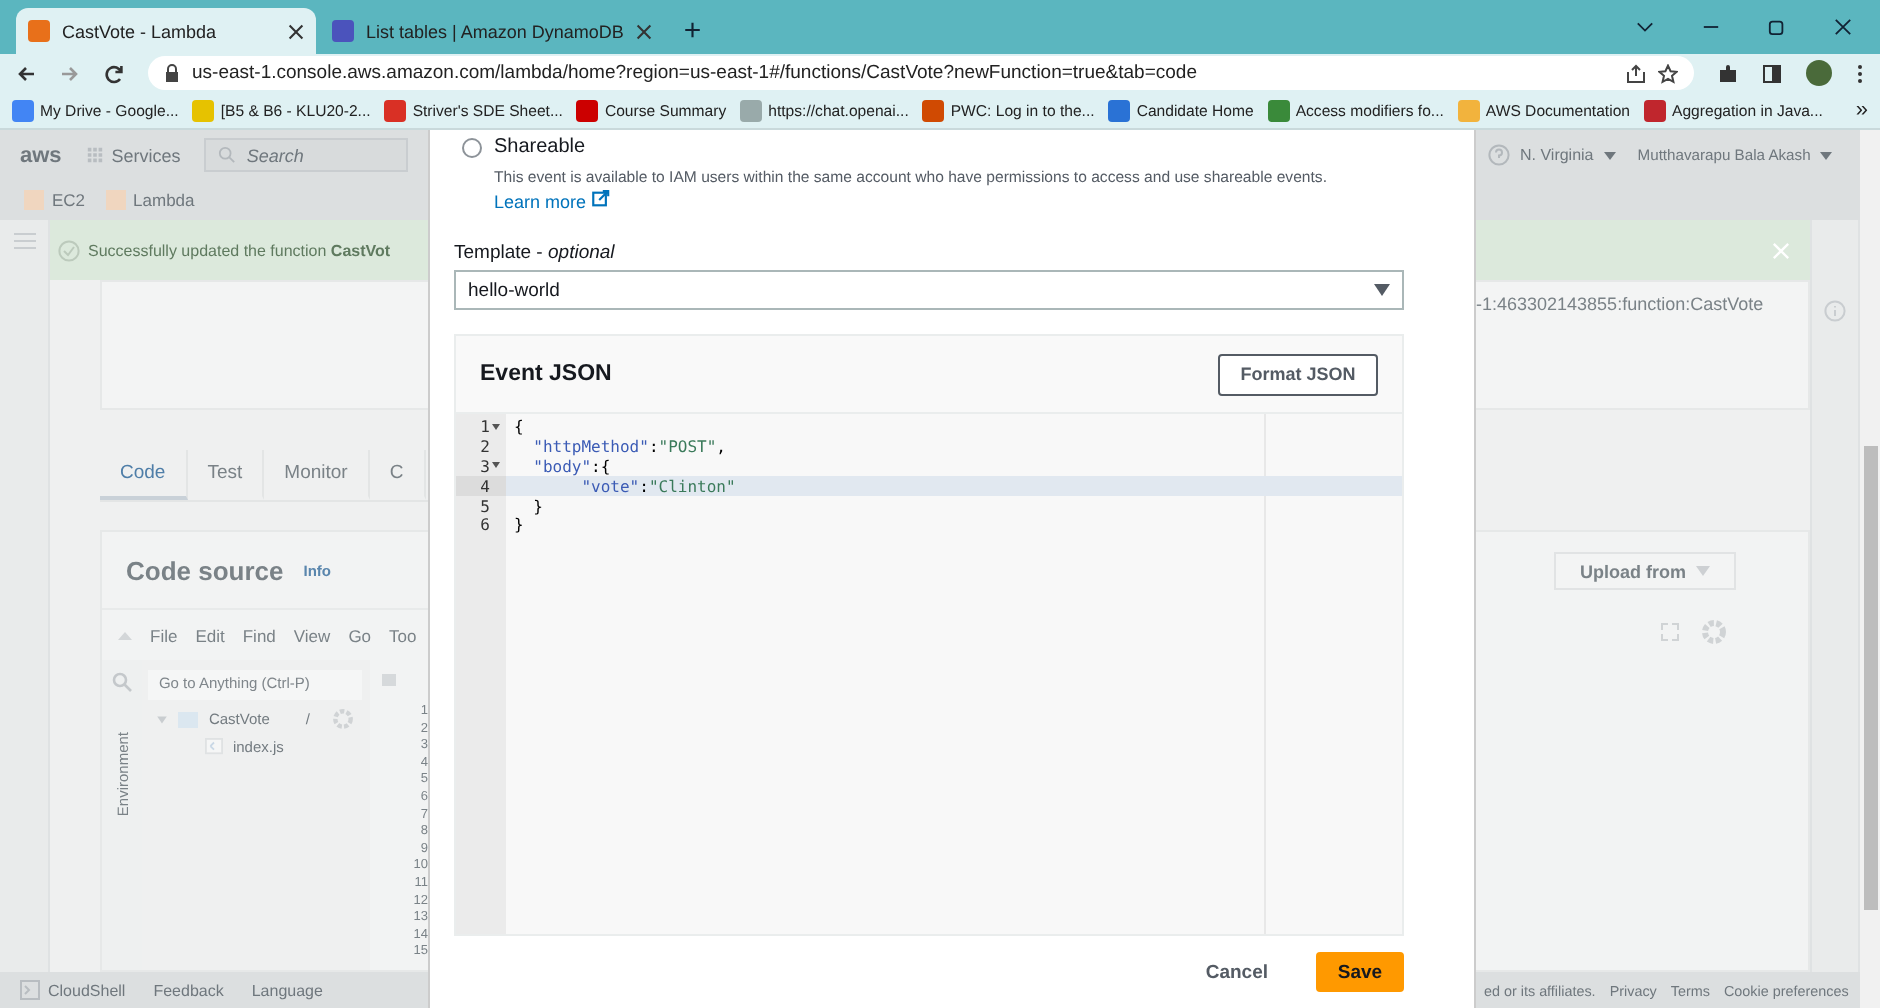 This screenshot has height=1008, width=1880. I want to click on format-json-button: Format JSON, so click(1298, 374).